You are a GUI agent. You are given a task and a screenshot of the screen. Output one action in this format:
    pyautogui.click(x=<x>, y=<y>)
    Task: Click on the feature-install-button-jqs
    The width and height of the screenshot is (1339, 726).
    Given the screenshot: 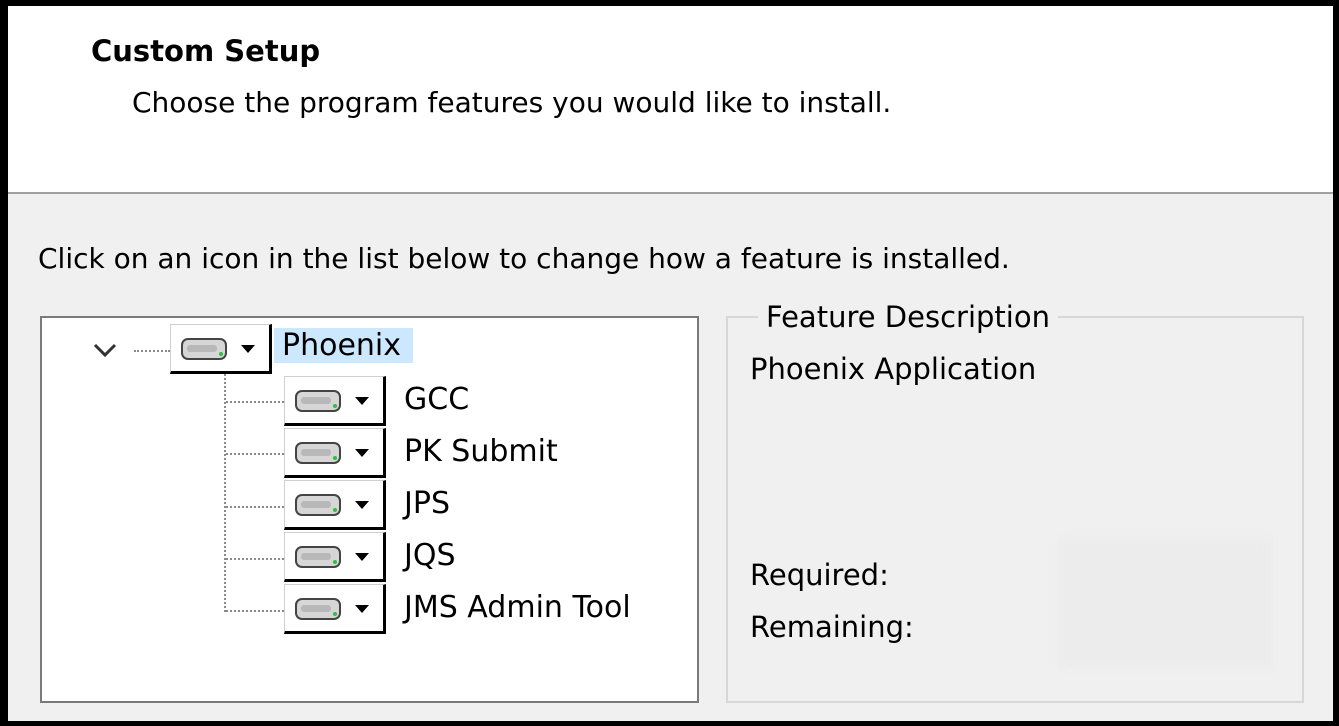 What is the action you would take?
    pyautogui.click(x=335, y=557)
    